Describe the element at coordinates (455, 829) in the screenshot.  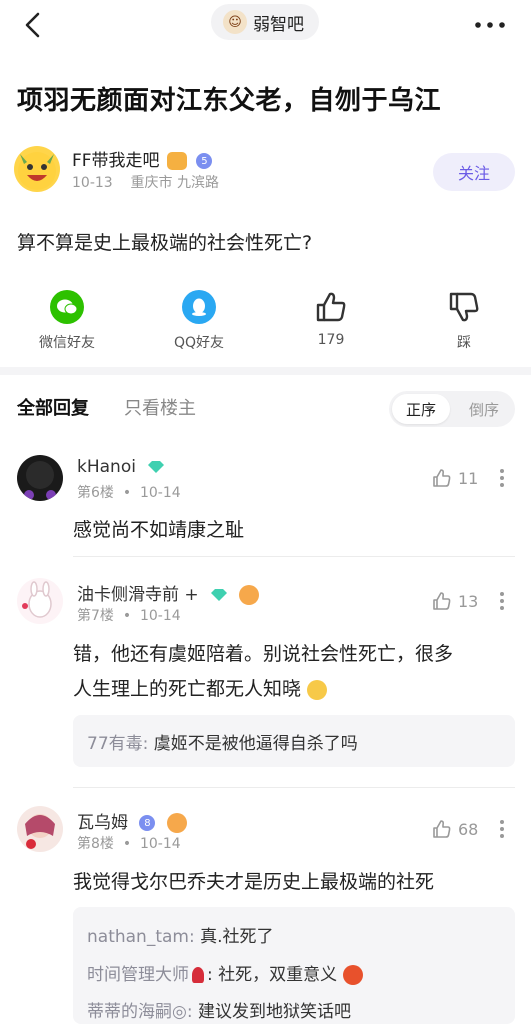
I see `comment-like-button: 68` at that location.